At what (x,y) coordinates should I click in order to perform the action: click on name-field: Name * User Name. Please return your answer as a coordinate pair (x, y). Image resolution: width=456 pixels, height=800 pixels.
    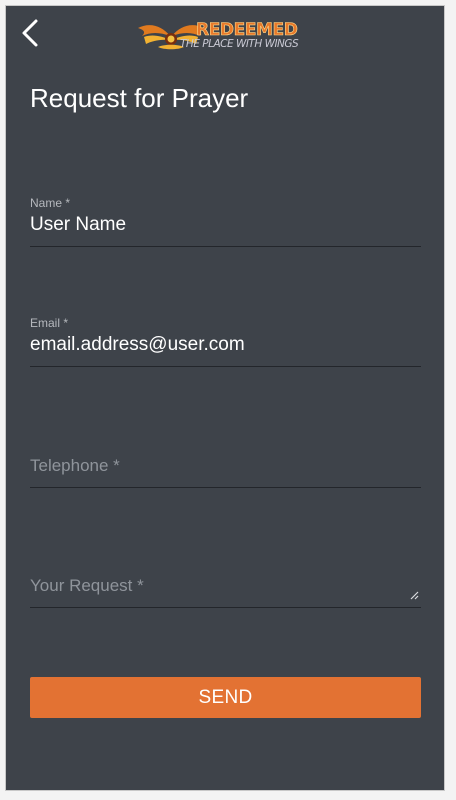
    Looking at the image, I should click on (225, 221).